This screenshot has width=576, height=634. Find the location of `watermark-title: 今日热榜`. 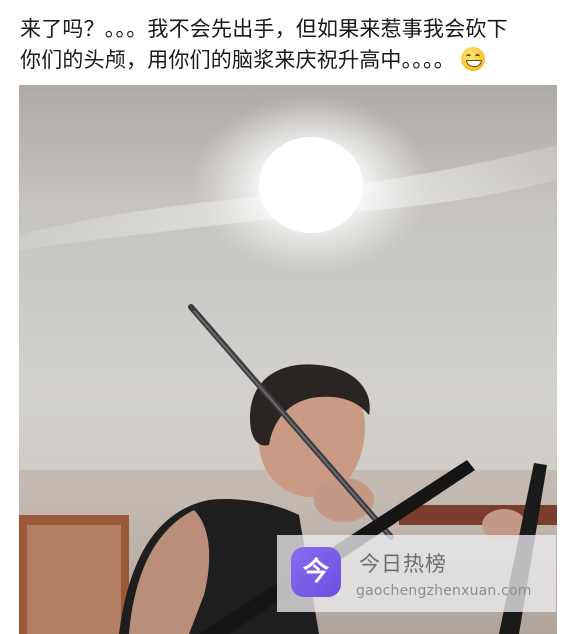

watermark-title: 今日热榜 is located at coordinates (403, 564).